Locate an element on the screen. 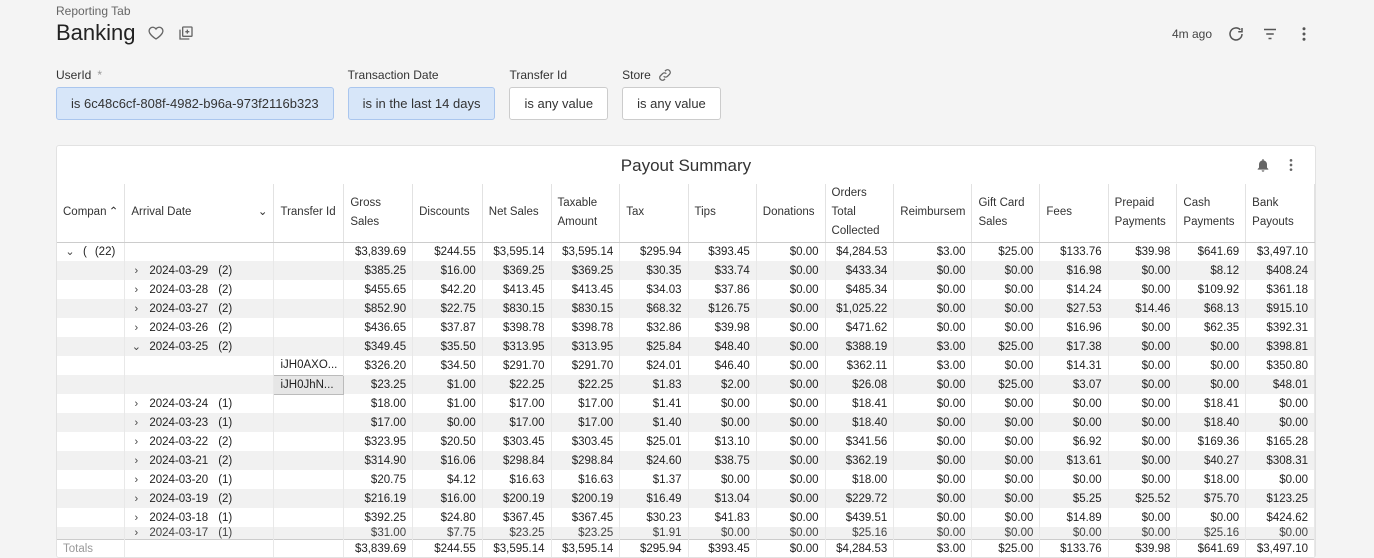  arrival-date-cell: › 2024-03-22 (2) is located at coordinates (199, 441).